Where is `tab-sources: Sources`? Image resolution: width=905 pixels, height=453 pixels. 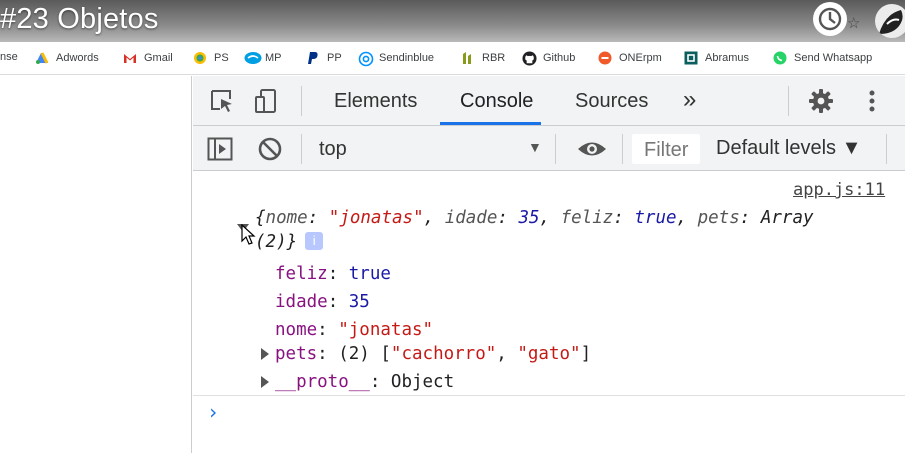
tab-sources: Sources is located at coordinates (611, 101).